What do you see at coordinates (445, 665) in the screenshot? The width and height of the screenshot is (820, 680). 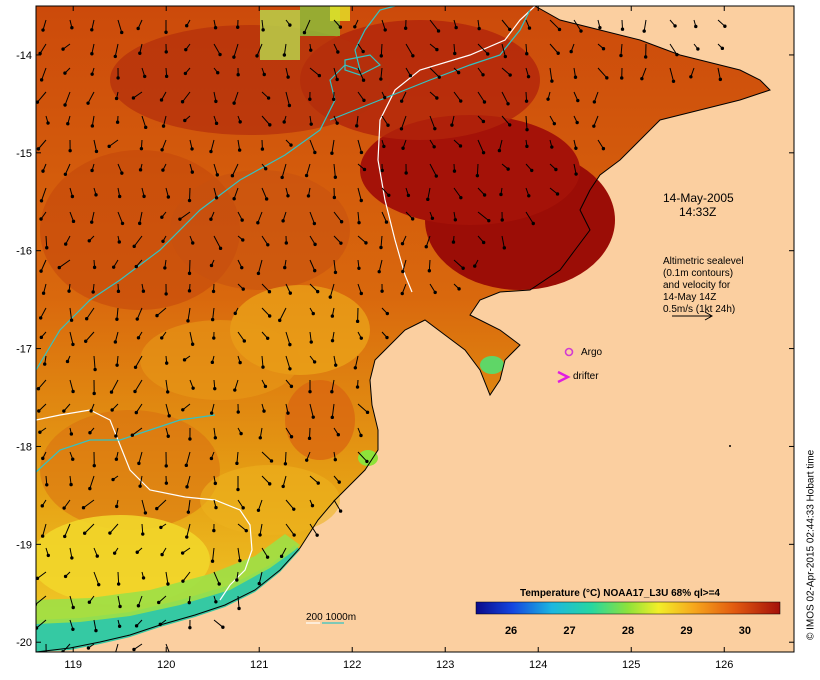 I see `x-tick-label: 123` at bounding box center [445, 665].